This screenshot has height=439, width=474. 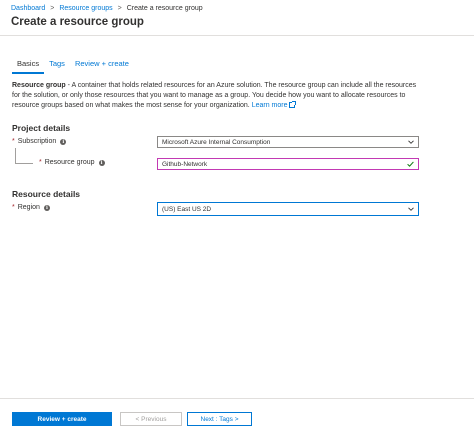 I want to click on tab-tags: Tags, so click(x=57, y=65).